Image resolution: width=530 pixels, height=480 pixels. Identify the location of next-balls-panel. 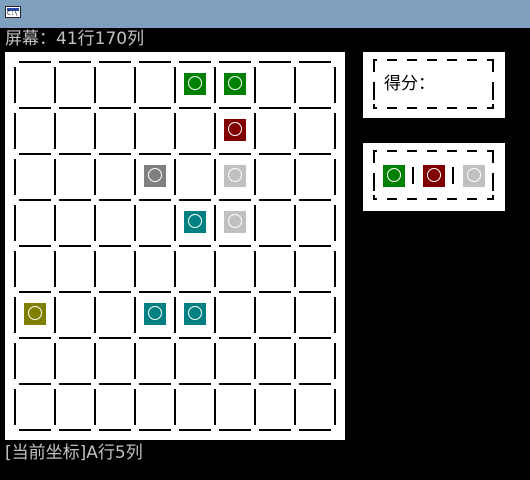
(434, 177).